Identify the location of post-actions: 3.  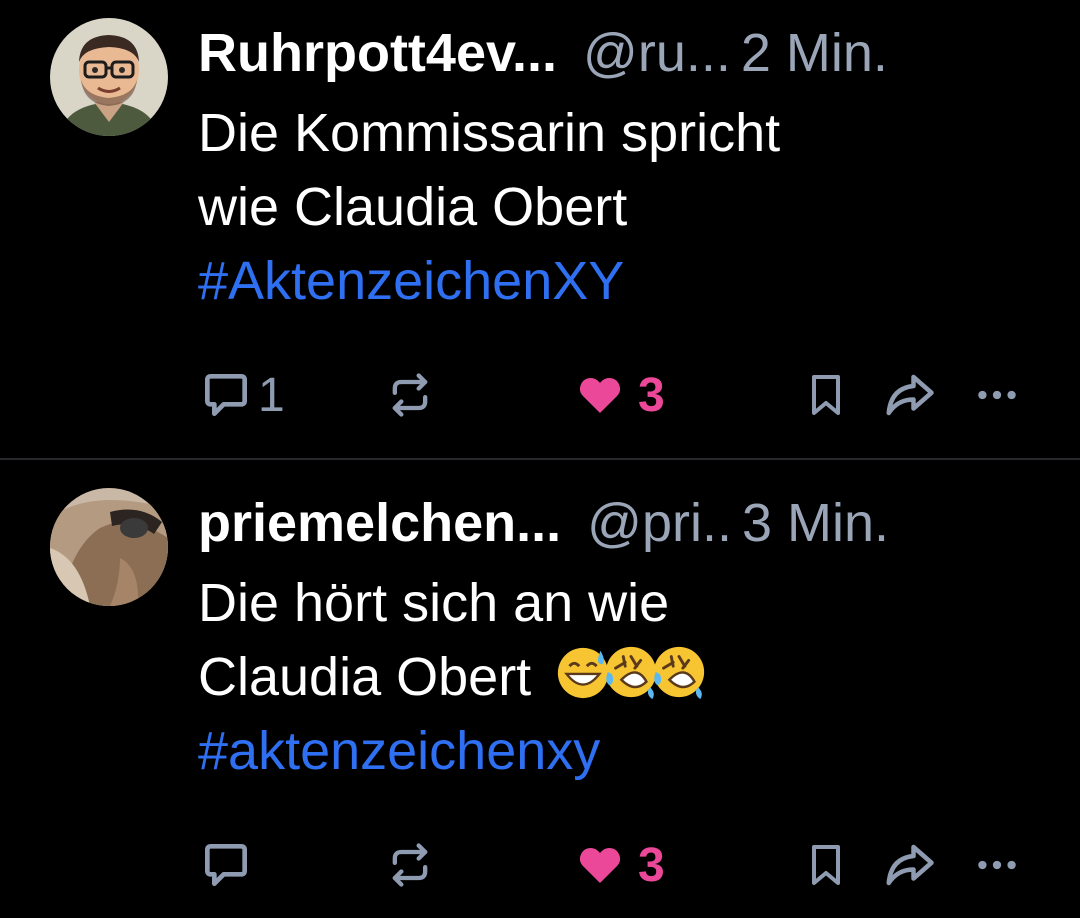
(619, 865).